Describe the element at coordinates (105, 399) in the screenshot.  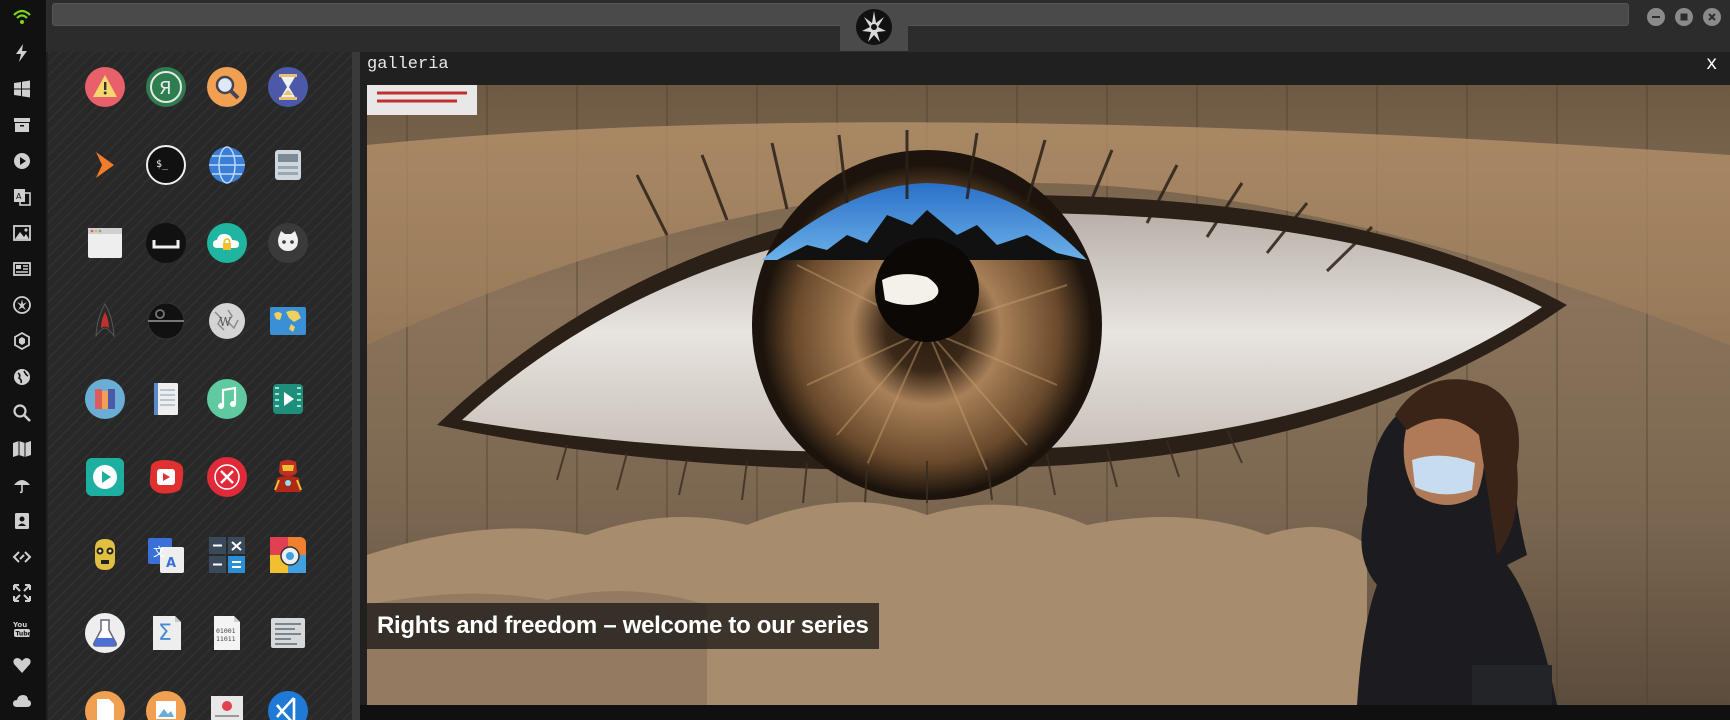
I see `books-app-icon` at that location.